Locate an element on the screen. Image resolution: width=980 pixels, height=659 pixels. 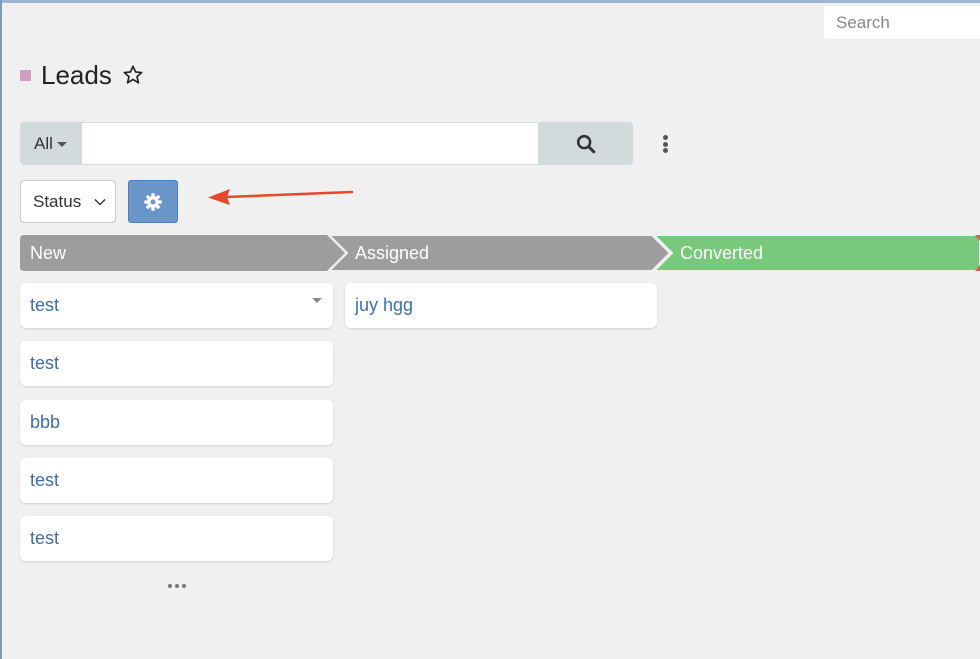
stage-assigned: Assigned is located at coordinates (499, 253).